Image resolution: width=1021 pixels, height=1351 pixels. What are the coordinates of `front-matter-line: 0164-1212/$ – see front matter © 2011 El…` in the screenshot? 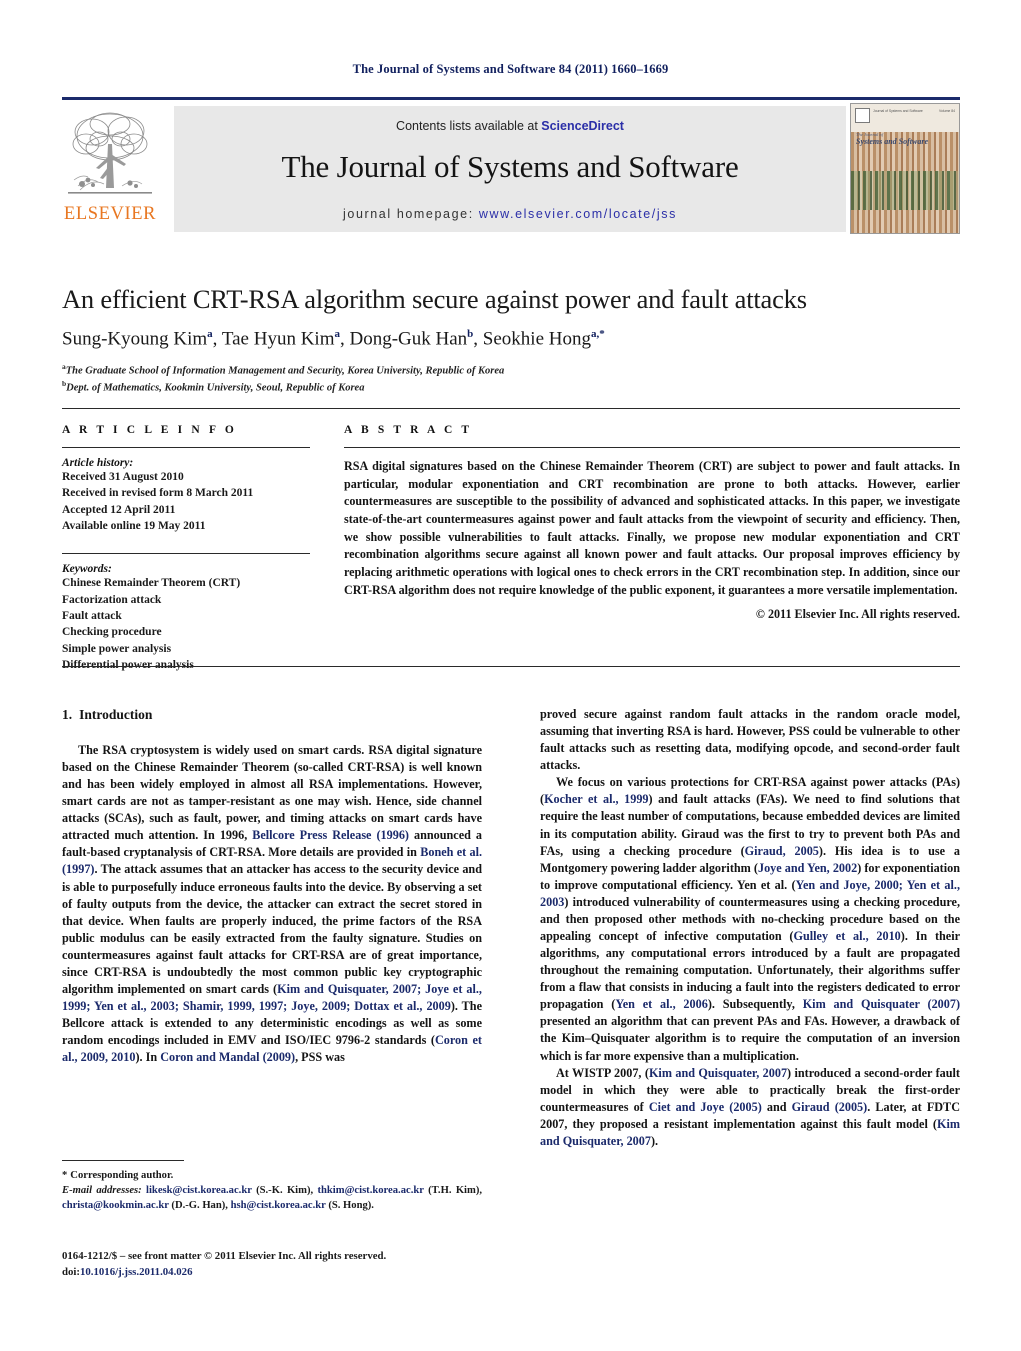 It's located at (224, 1256).